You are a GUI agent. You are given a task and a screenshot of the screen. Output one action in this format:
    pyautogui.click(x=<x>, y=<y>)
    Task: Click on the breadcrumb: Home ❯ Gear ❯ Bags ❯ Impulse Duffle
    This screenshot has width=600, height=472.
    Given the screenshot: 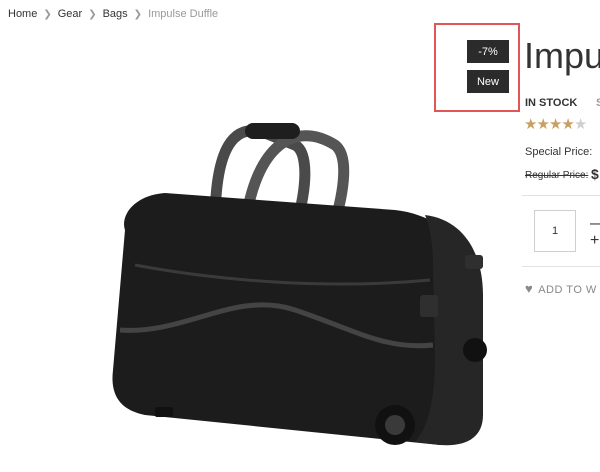 What is the action you would take?
    pyautogui.click(x=113, y=14)
    